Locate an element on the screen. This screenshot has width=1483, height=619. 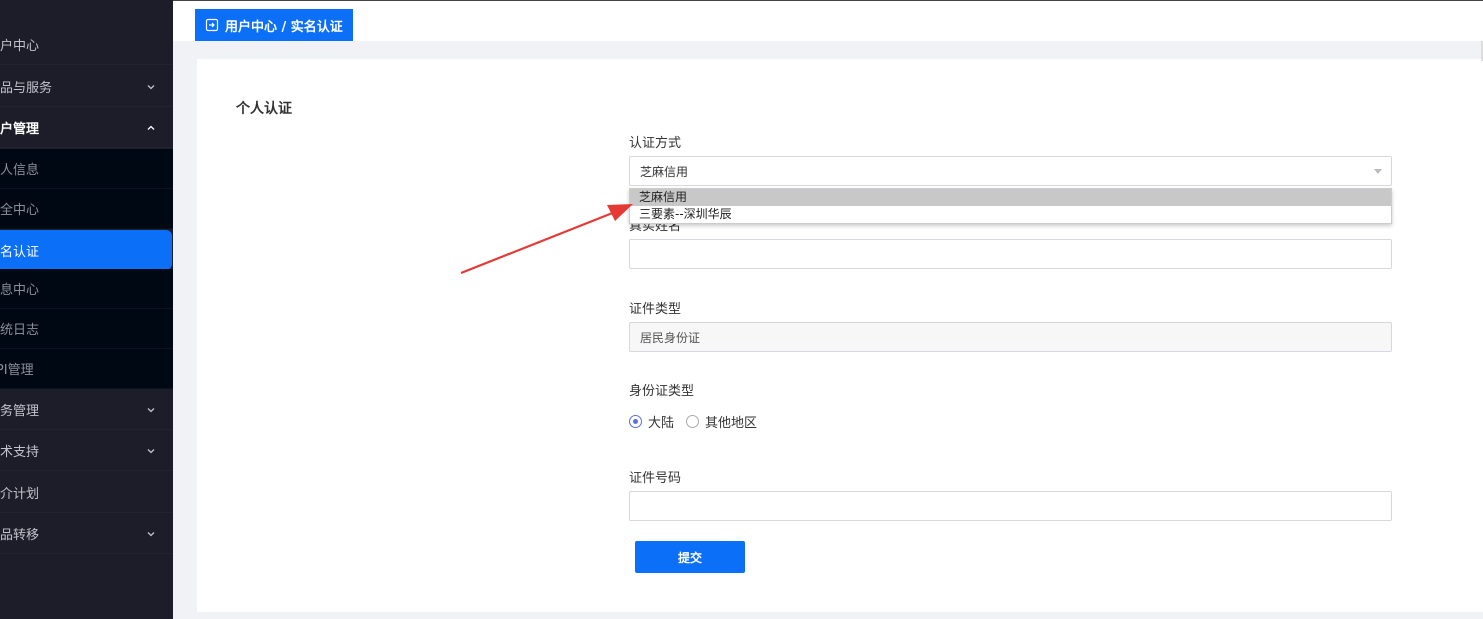
annotation-arrow-icon is located at coordinates (546, 239).